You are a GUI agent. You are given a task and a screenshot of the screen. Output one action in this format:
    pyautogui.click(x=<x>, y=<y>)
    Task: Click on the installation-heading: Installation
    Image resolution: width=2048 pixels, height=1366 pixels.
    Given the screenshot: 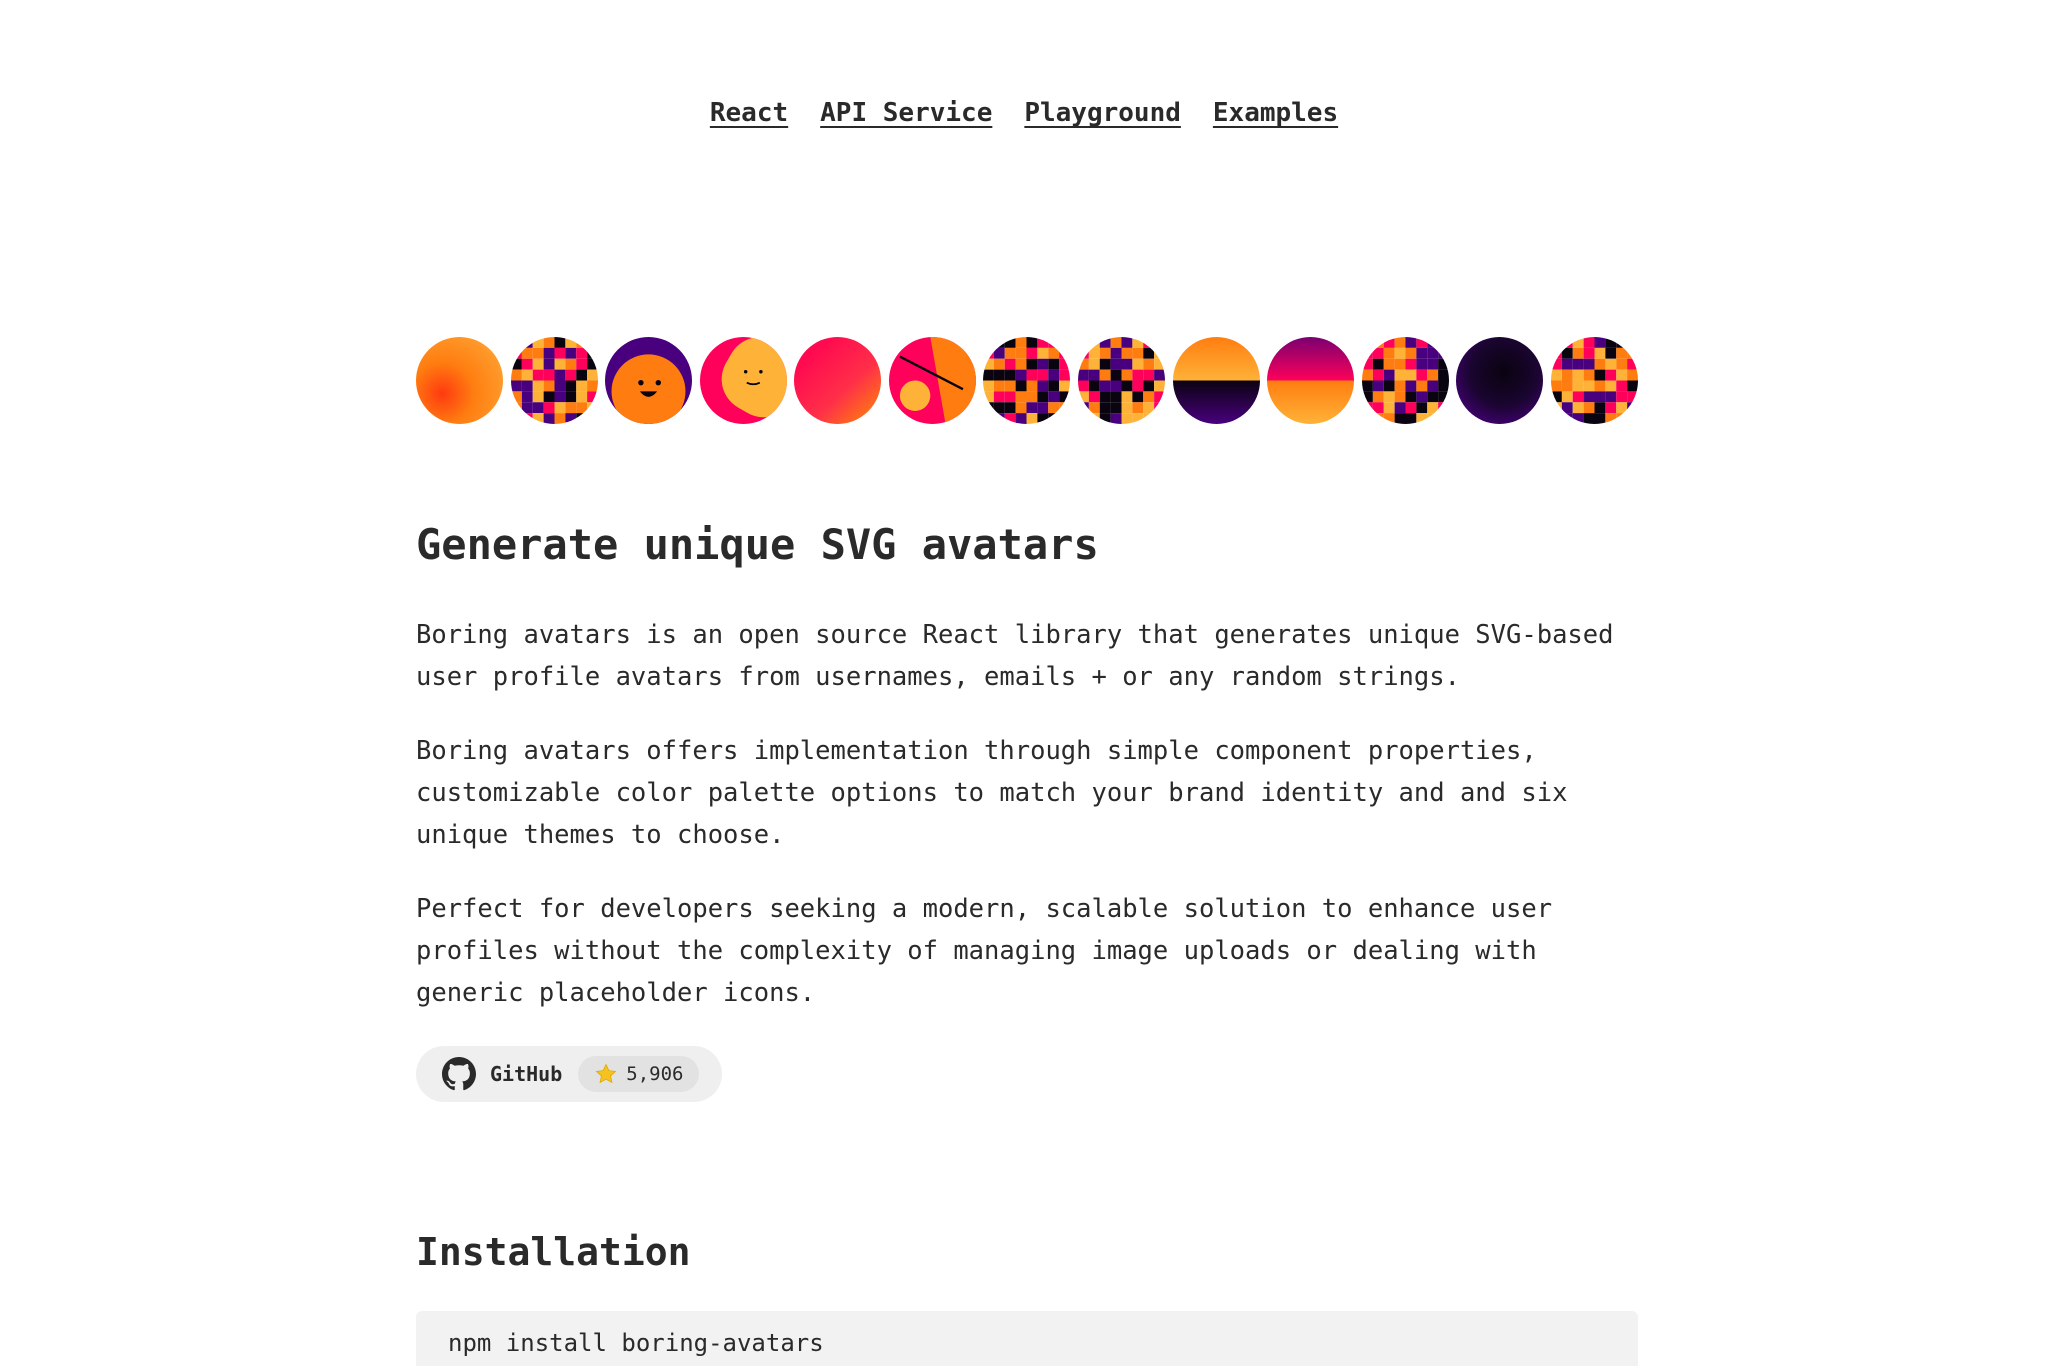 What is the action you would take?
    pyautogui.click(x=553, y=1252)
    